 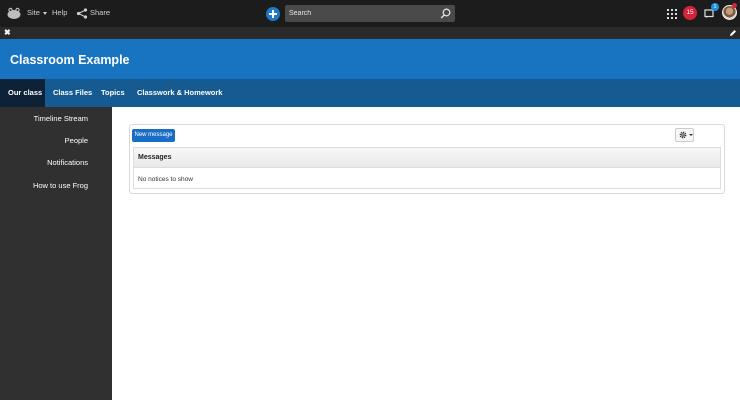 What do you see at coordinates (67, 162) in the screenshot?
I see `sidebar-item-notifications: Notifications` at bounding box center [67, 162].